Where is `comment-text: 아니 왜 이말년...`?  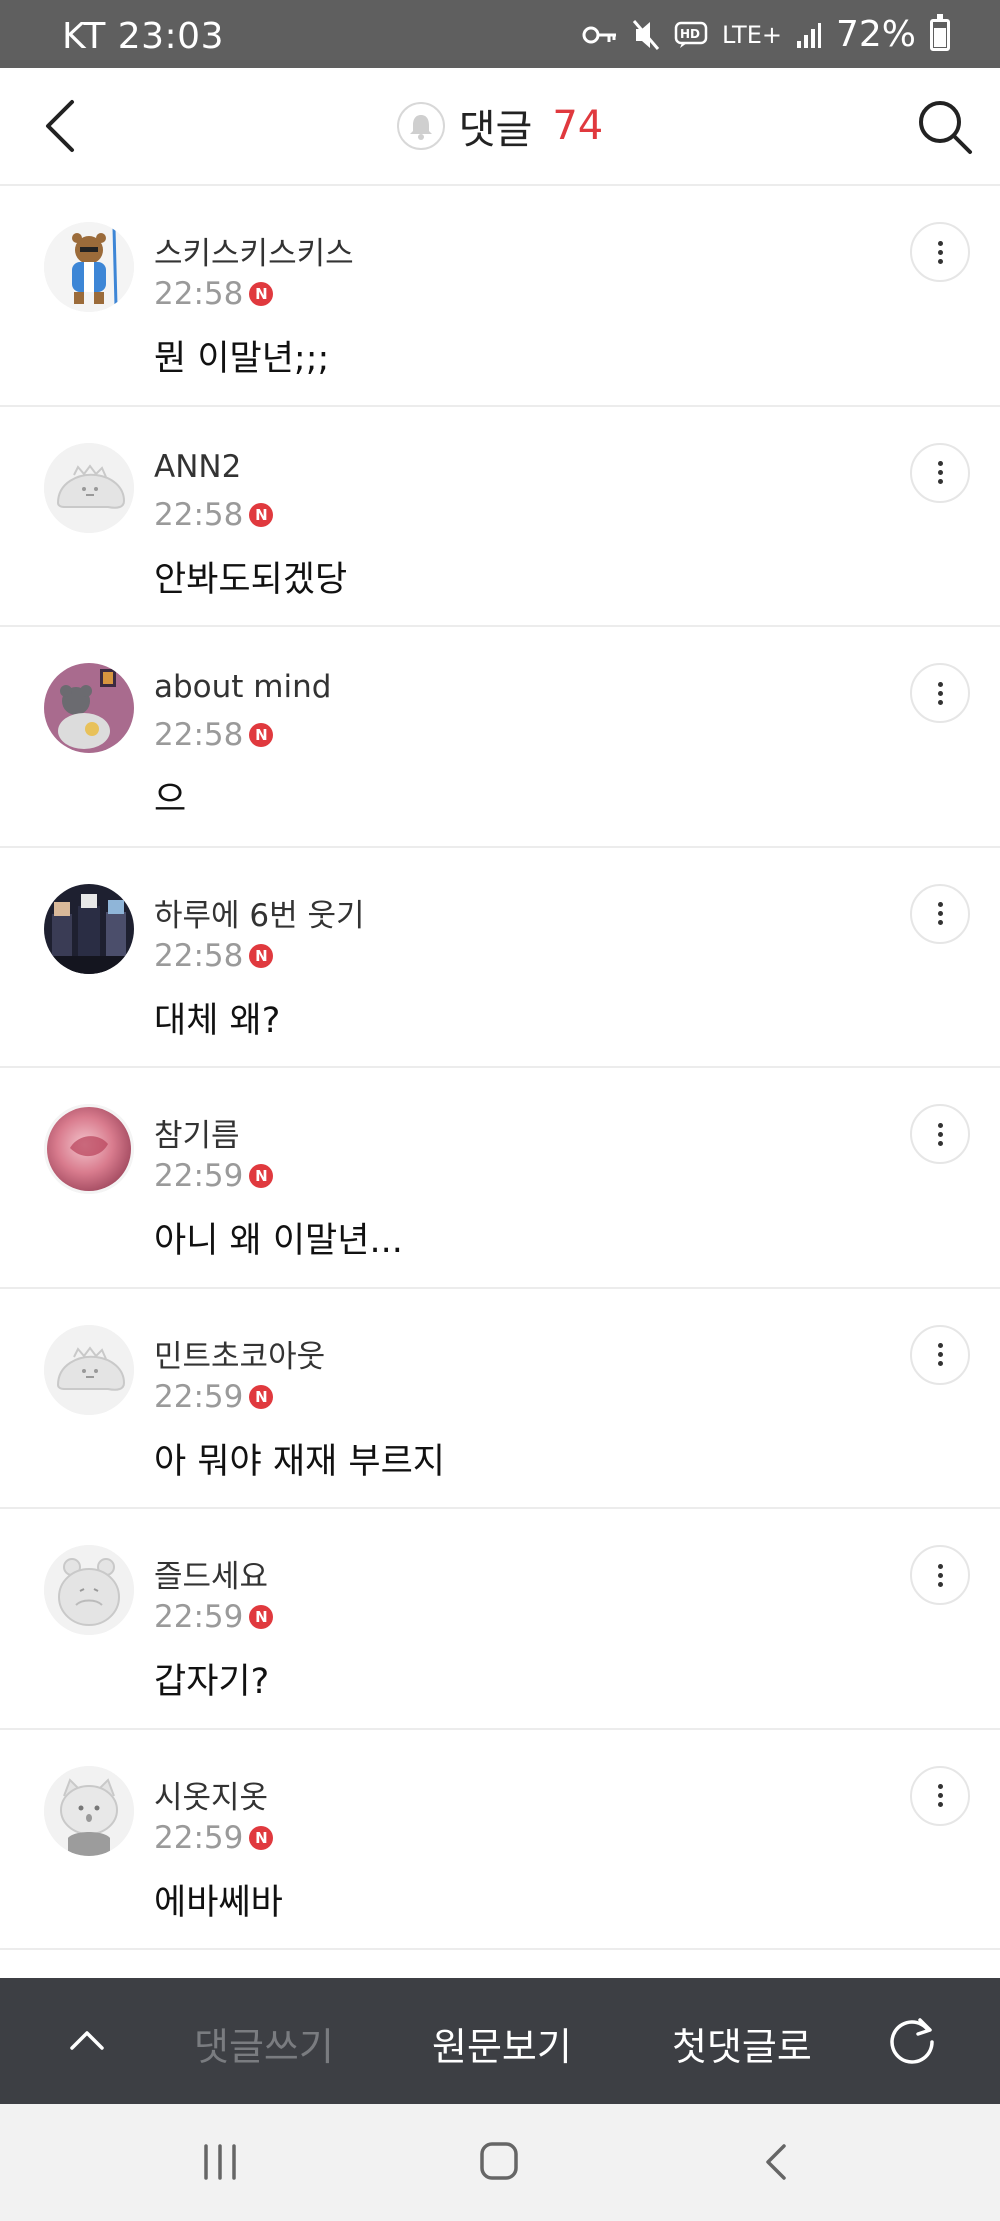
comment-text: 아니 왜 이말년... is located at coordinates (278, 1241).